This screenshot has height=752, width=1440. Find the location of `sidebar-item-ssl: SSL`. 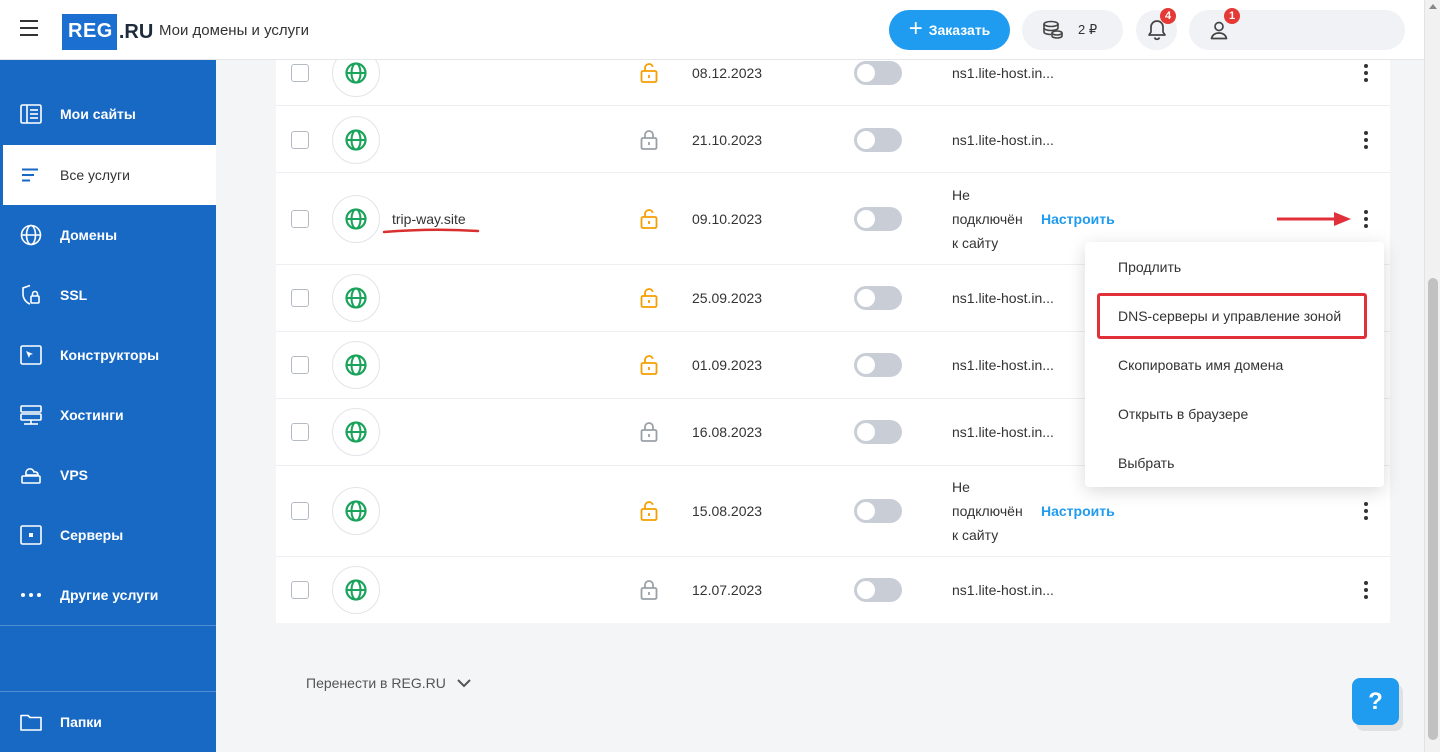

sidebar-item-ssl: SSL is located at coordinates (108, 295).